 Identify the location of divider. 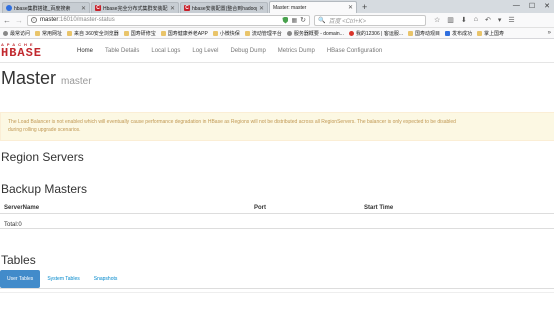
(277, 292).